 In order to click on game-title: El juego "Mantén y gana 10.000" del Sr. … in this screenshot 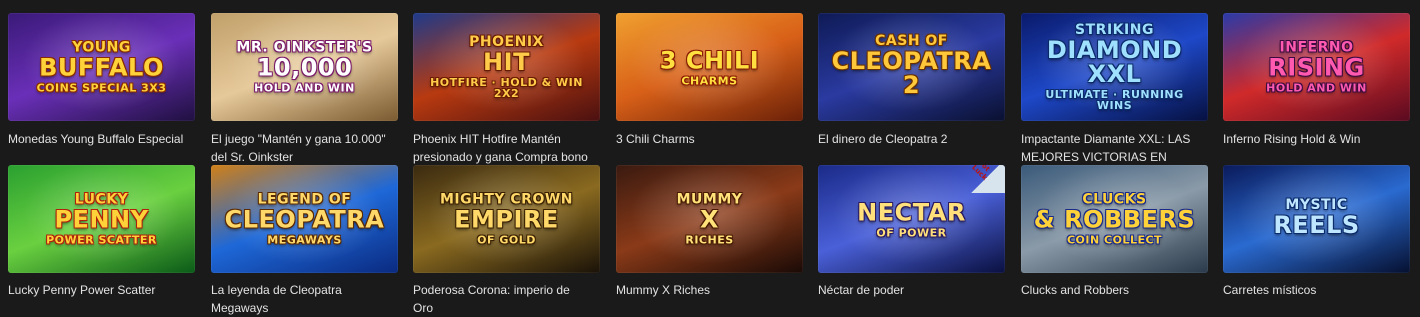, I will do `click(301, 148)`.